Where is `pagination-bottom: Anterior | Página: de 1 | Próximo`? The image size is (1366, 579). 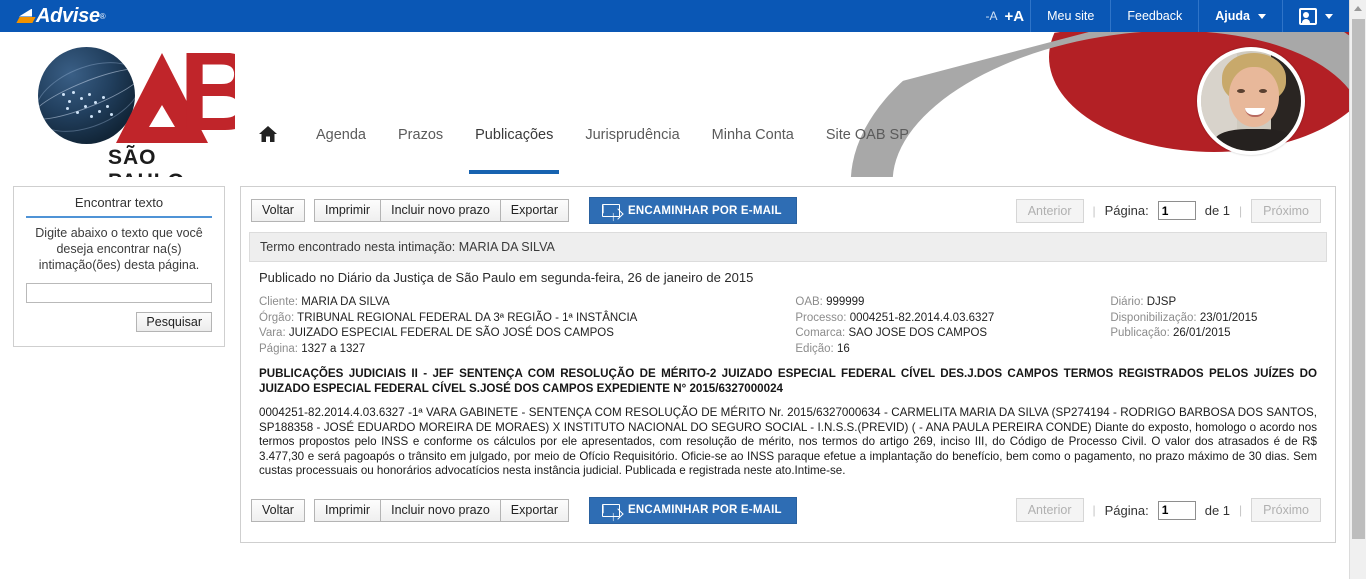
pagination-bottom: Anterior | Página: de 1 | Próximo is located at coordinates (1170, 510).